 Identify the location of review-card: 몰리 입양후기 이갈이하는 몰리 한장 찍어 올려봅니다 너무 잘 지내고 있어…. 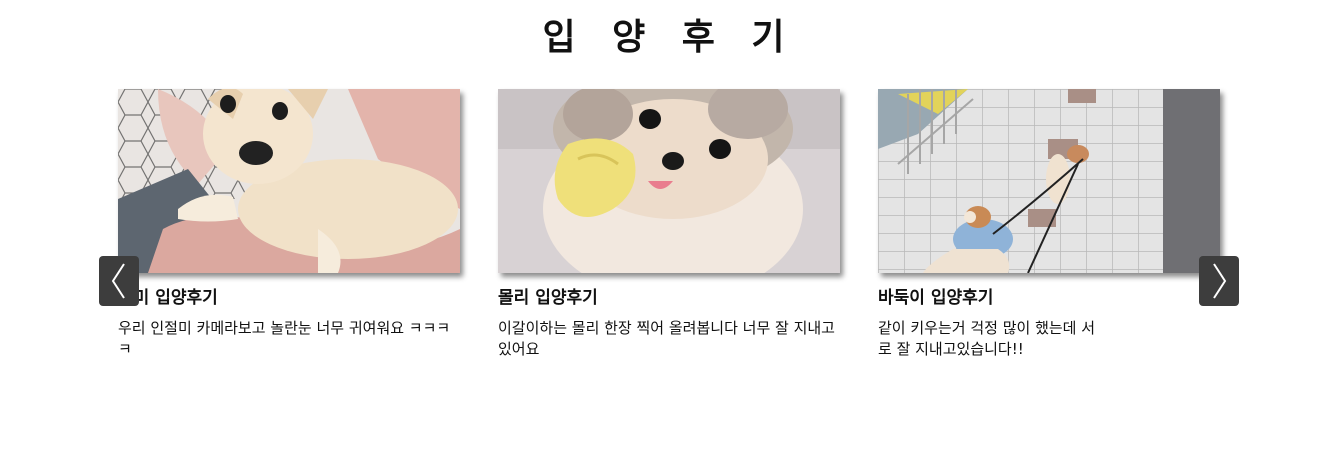
(669, 224).